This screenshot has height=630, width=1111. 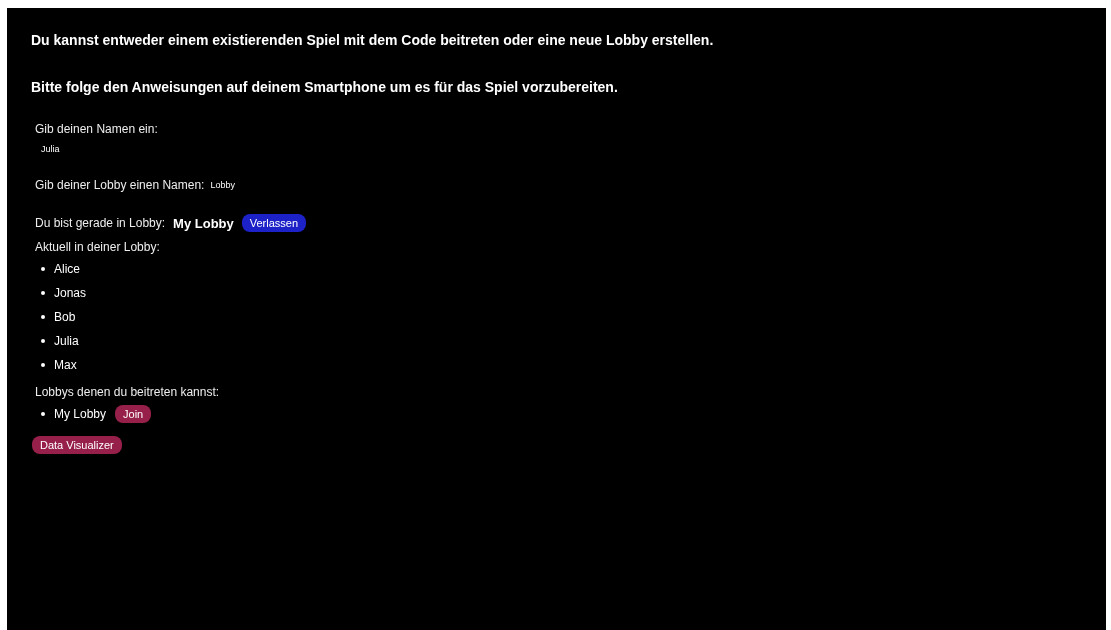 I want to click on current-lobby-label: Du bist gerade in Lobby:, so click(x=100, y=223).